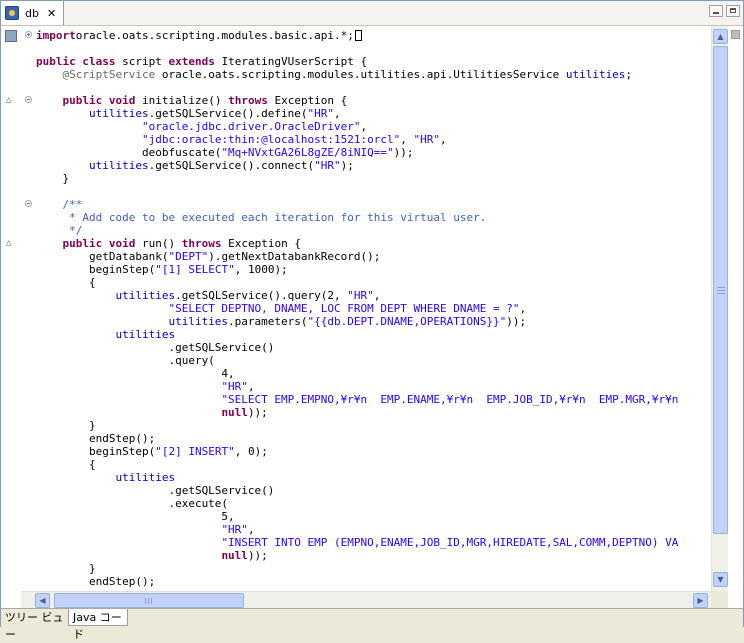  I want to click on expand-fold-icon, so click(28, 34).